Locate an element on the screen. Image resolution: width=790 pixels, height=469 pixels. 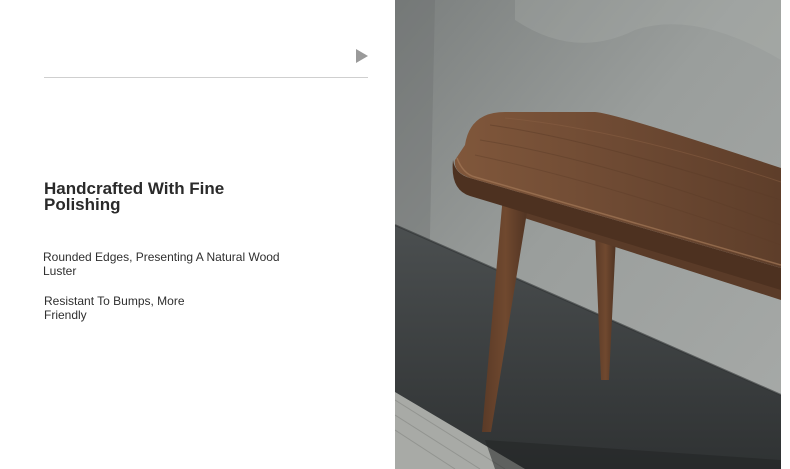
play-icon is located at coordinates (362, 56).